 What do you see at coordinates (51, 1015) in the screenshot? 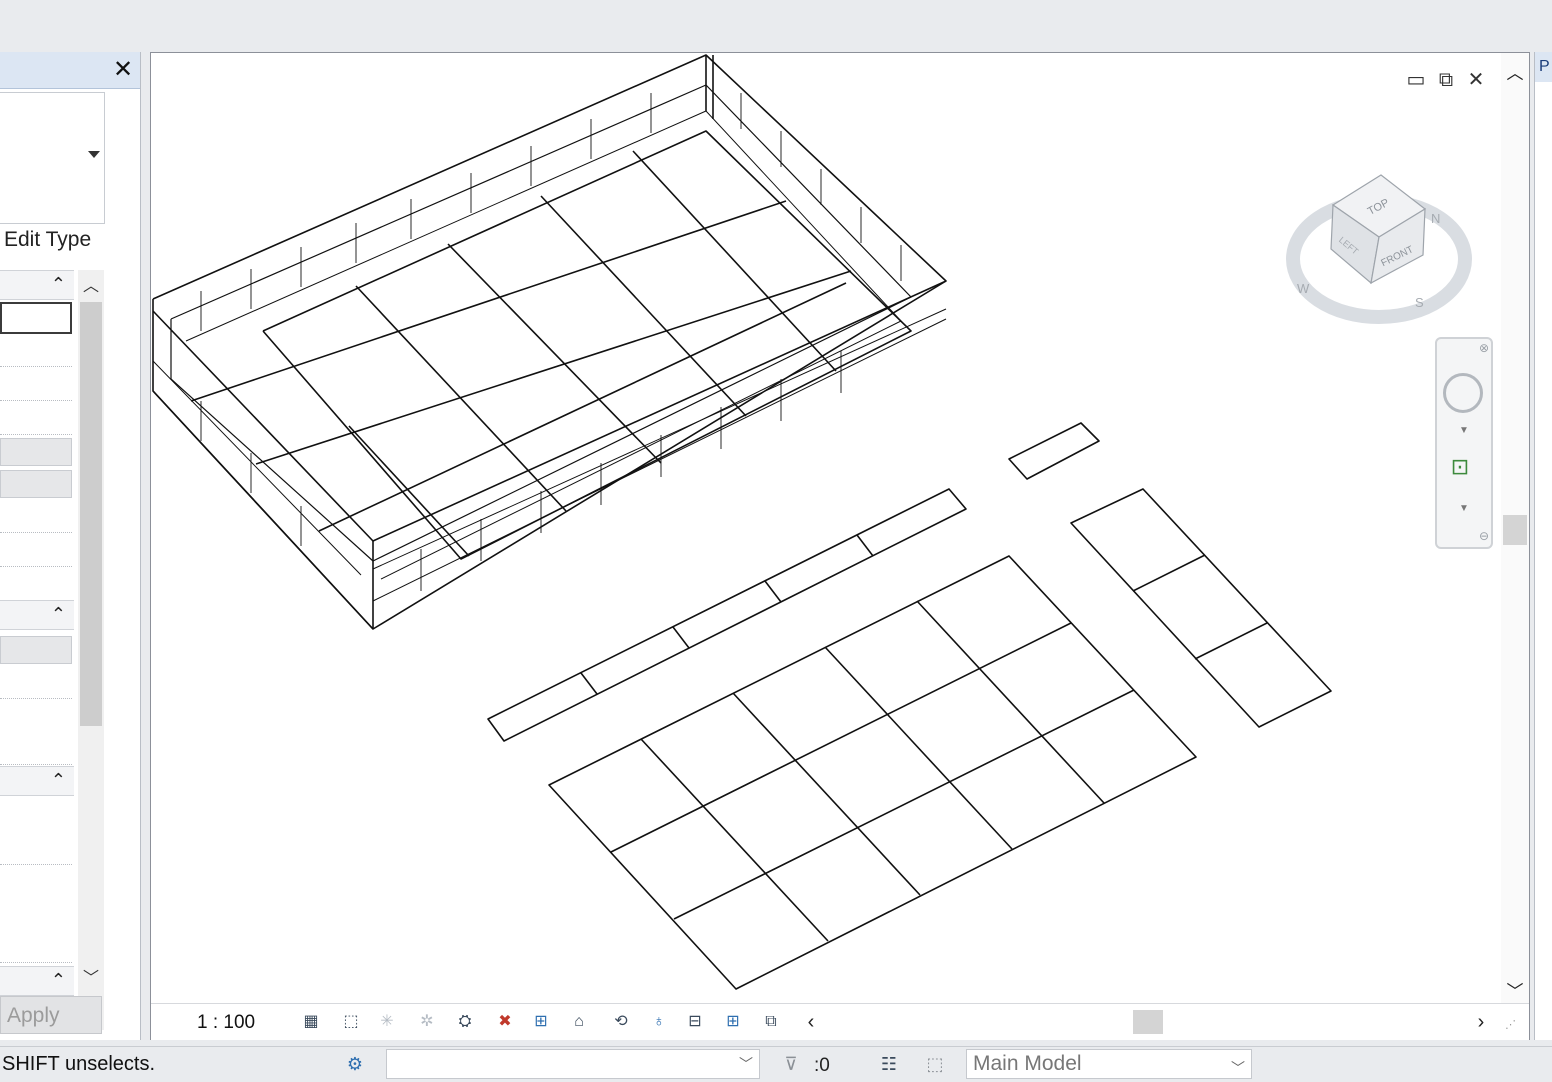
I see `apply-button: Apply` at bounding box center [51, 1015].